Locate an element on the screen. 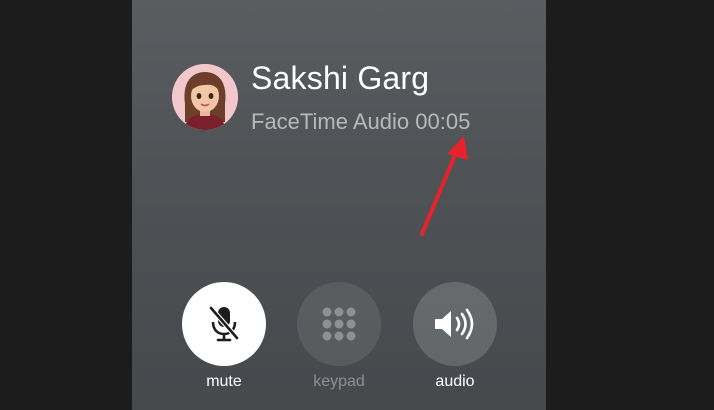  audio-button is located at coordinates (455, 324).